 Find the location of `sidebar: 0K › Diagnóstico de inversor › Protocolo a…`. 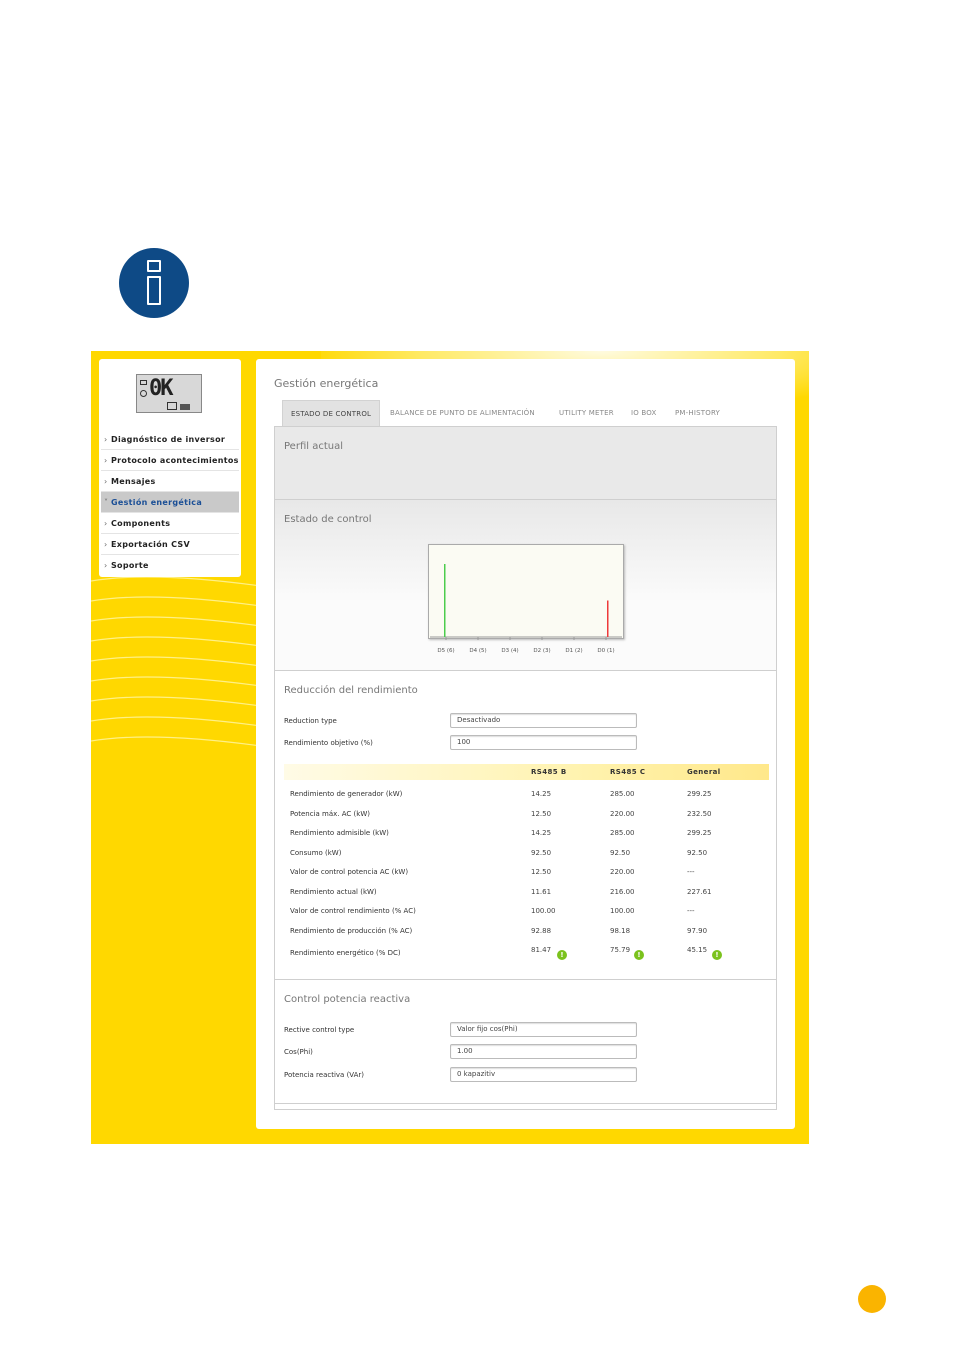

sidebar: 0K › Diagnóstico de inversor › Protocolo a… is located at coordinates (170, 468).